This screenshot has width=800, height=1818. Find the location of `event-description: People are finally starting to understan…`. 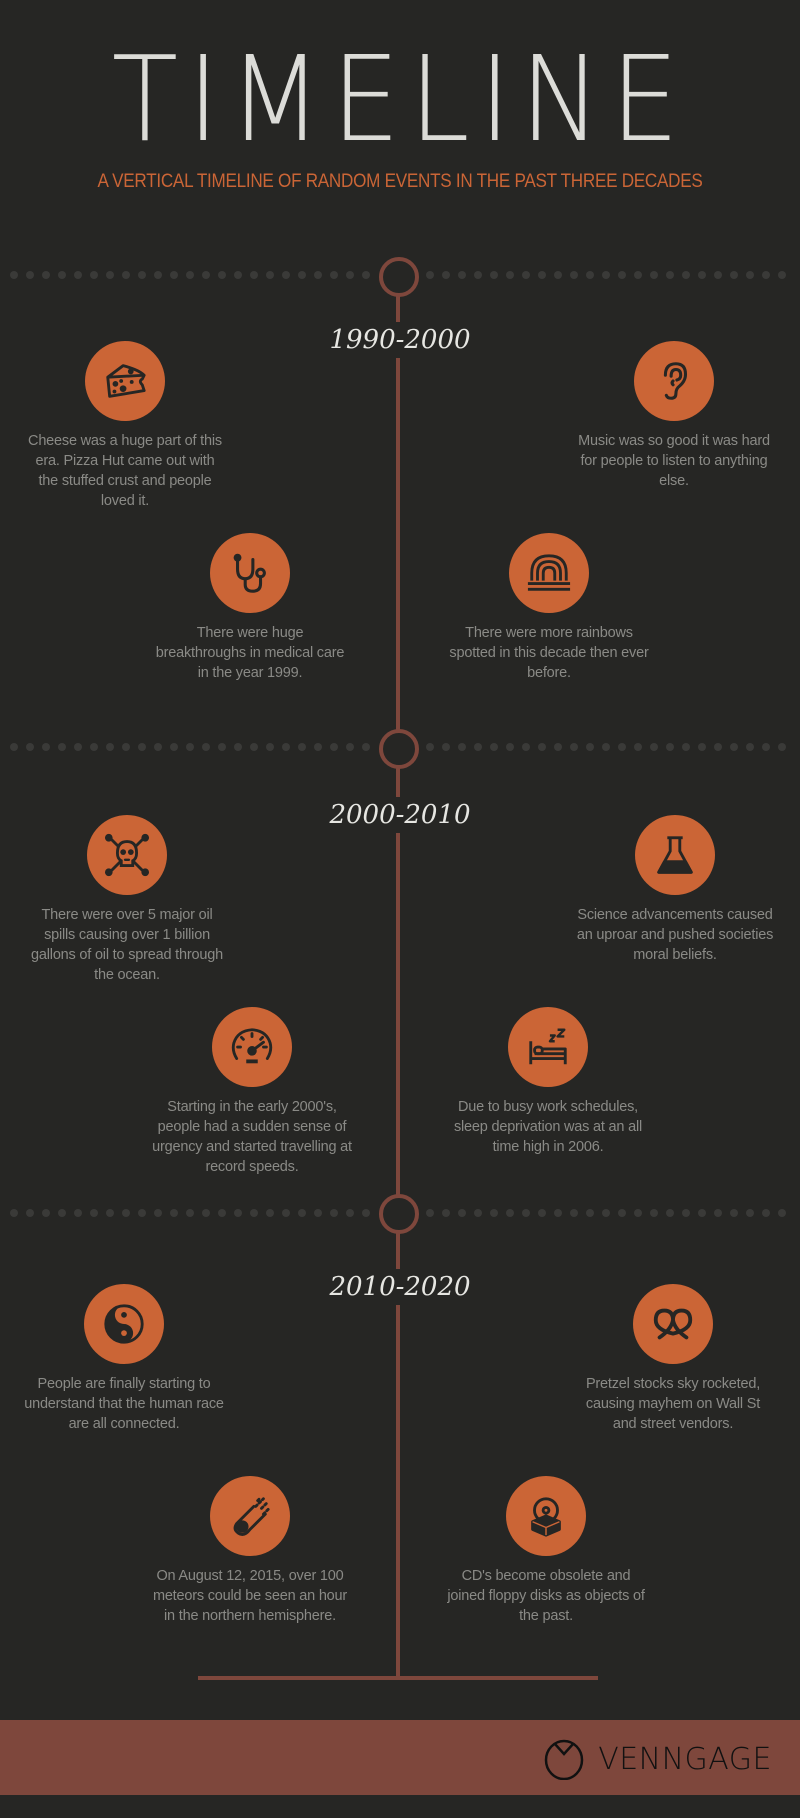

event-description: People are finally starting to understan… is located at coordinates (124, 1404).